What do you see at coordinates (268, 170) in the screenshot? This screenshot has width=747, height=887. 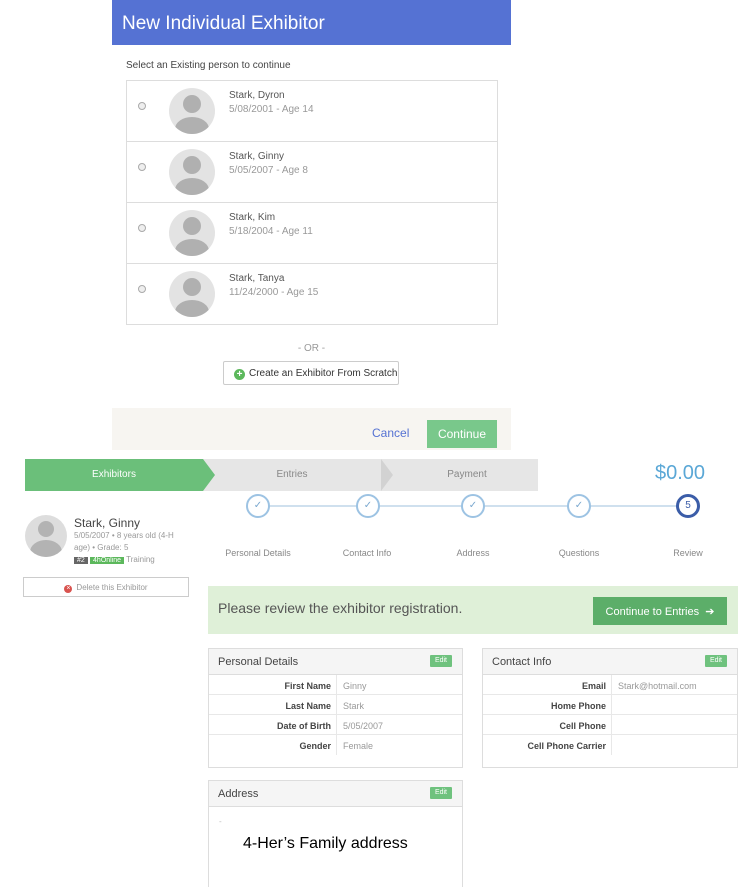 I see `person-dob-age: 5/05/2007 - Age 8` at bounding box center [268, 170].